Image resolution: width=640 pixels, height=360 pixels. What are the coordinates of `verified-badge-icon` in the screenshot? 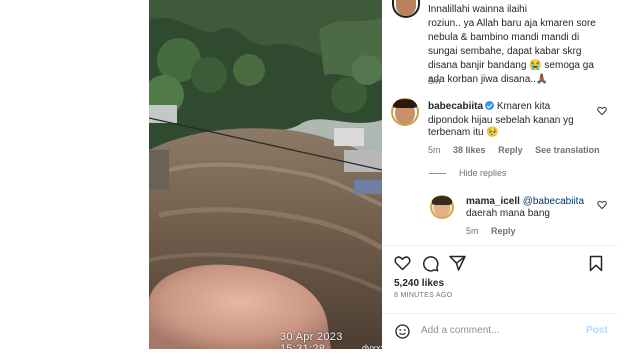 It's located at (490, 105).